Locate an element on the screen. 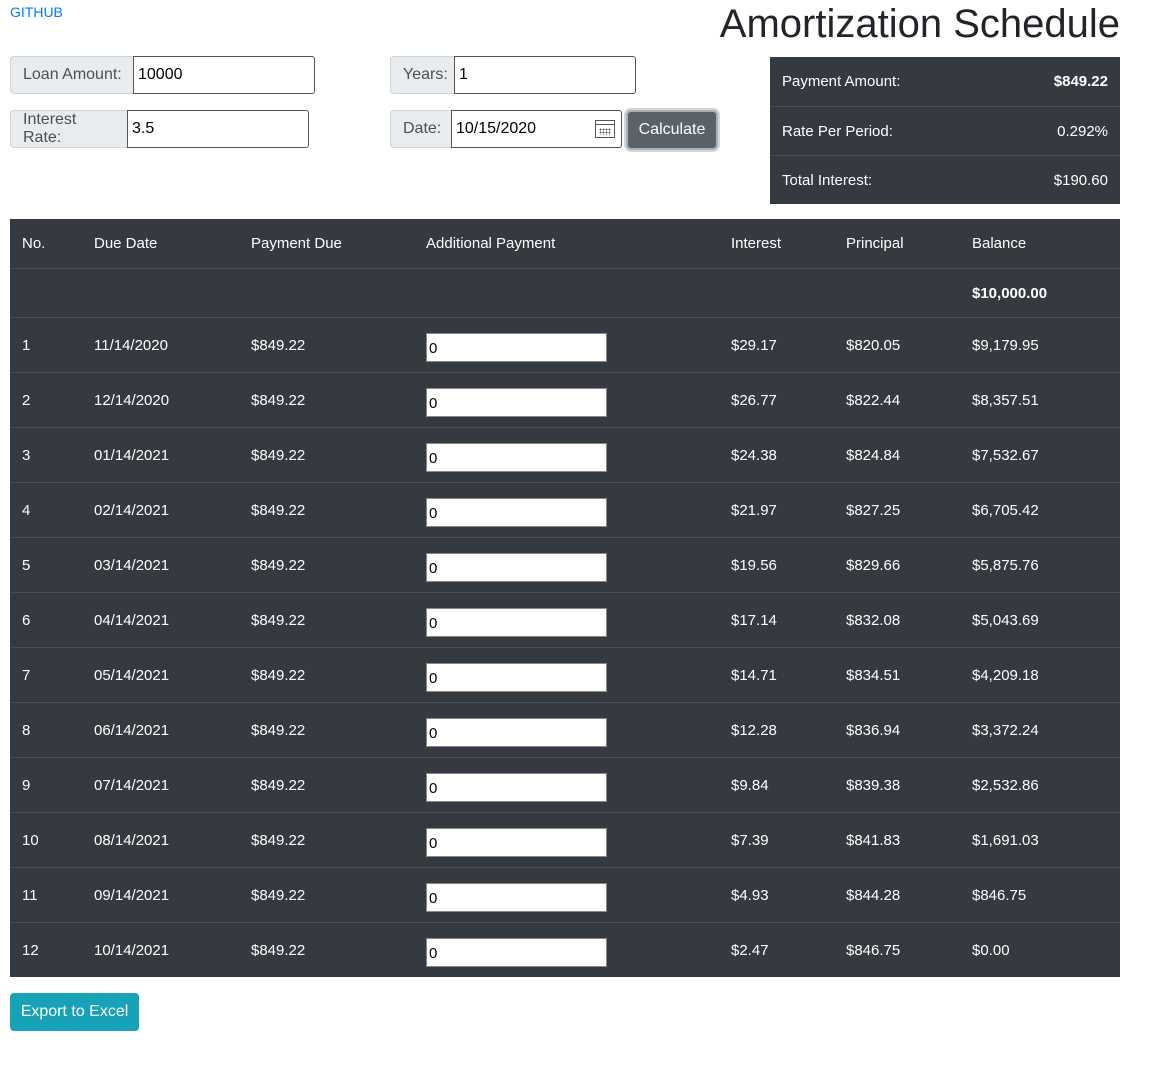  github-link: GITHUB is located at coordinates (36, 12).